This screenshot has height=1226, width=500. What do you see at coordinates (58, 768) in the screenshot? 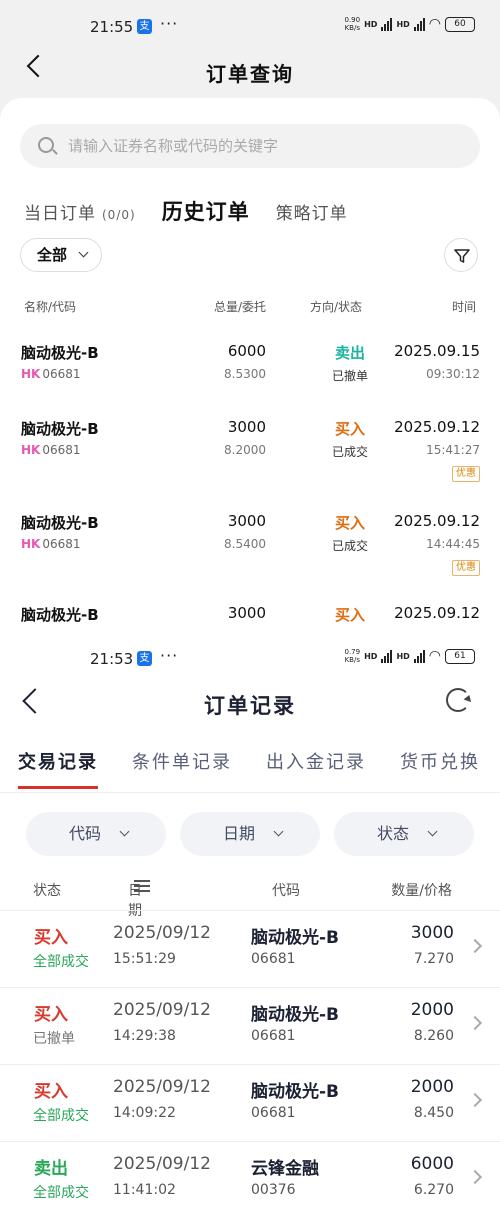
I see `tab-trade-records: 交易记录` at bounding box center [58, 768].